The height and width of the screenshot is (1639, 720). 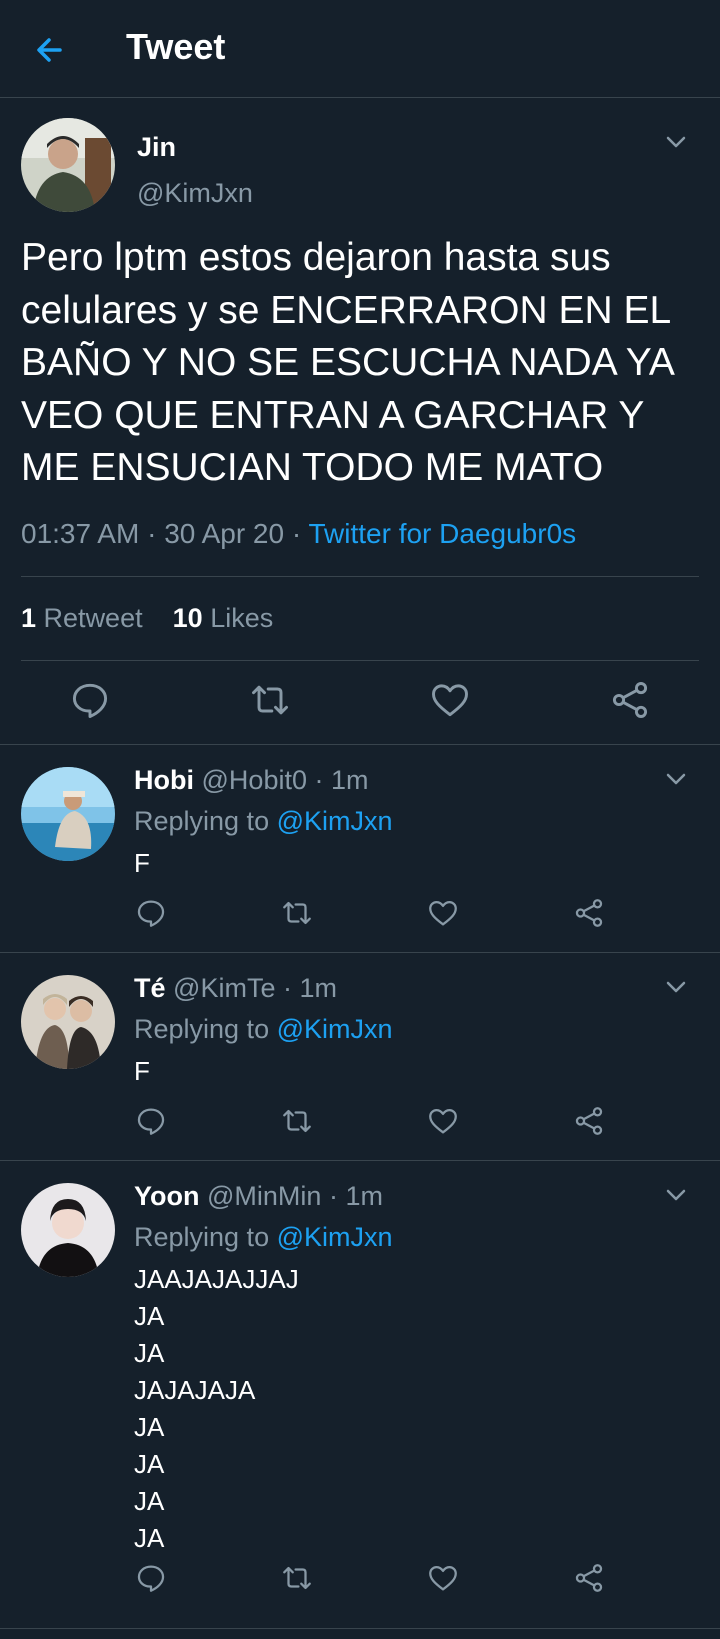 What do you see at coordinates (80, 533) in the screenshot?
I see `tweet-time: 01:37 AM` at bounding box center [80, 533].